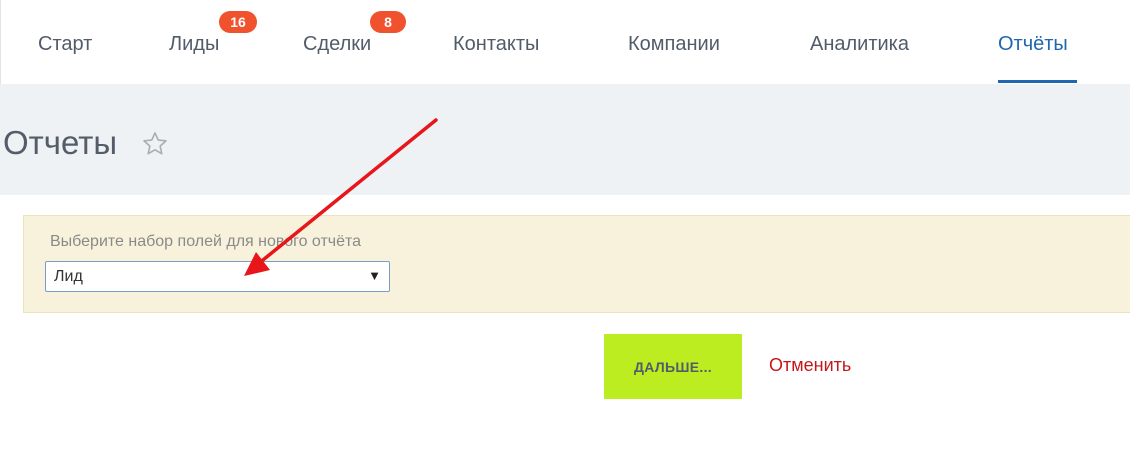 Image resolution: width=1130 pixels, height=467 pixels. What do you see at coordinates (217, 276) in the screenshot?
I see `field-set-select: Лид ▼` at bounding box center [217, 276].